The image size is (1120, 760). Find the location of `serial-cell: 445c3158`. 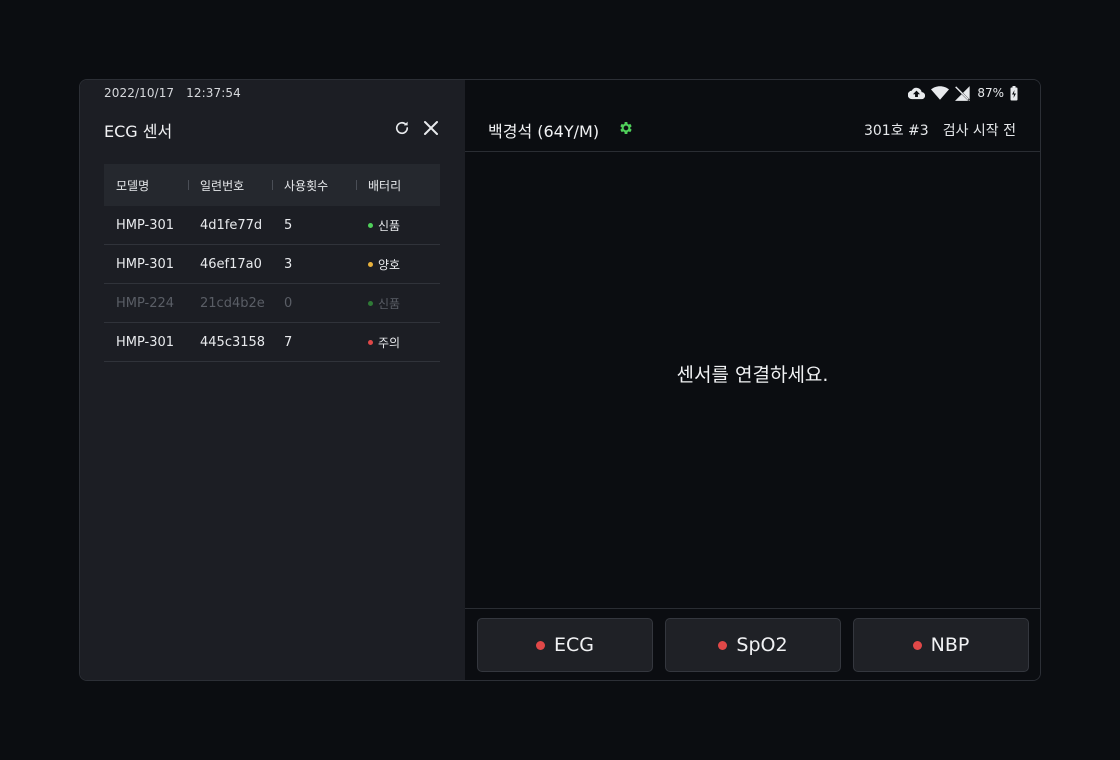

serial-cell: 445c3158 is located at coordinates (233, 342).